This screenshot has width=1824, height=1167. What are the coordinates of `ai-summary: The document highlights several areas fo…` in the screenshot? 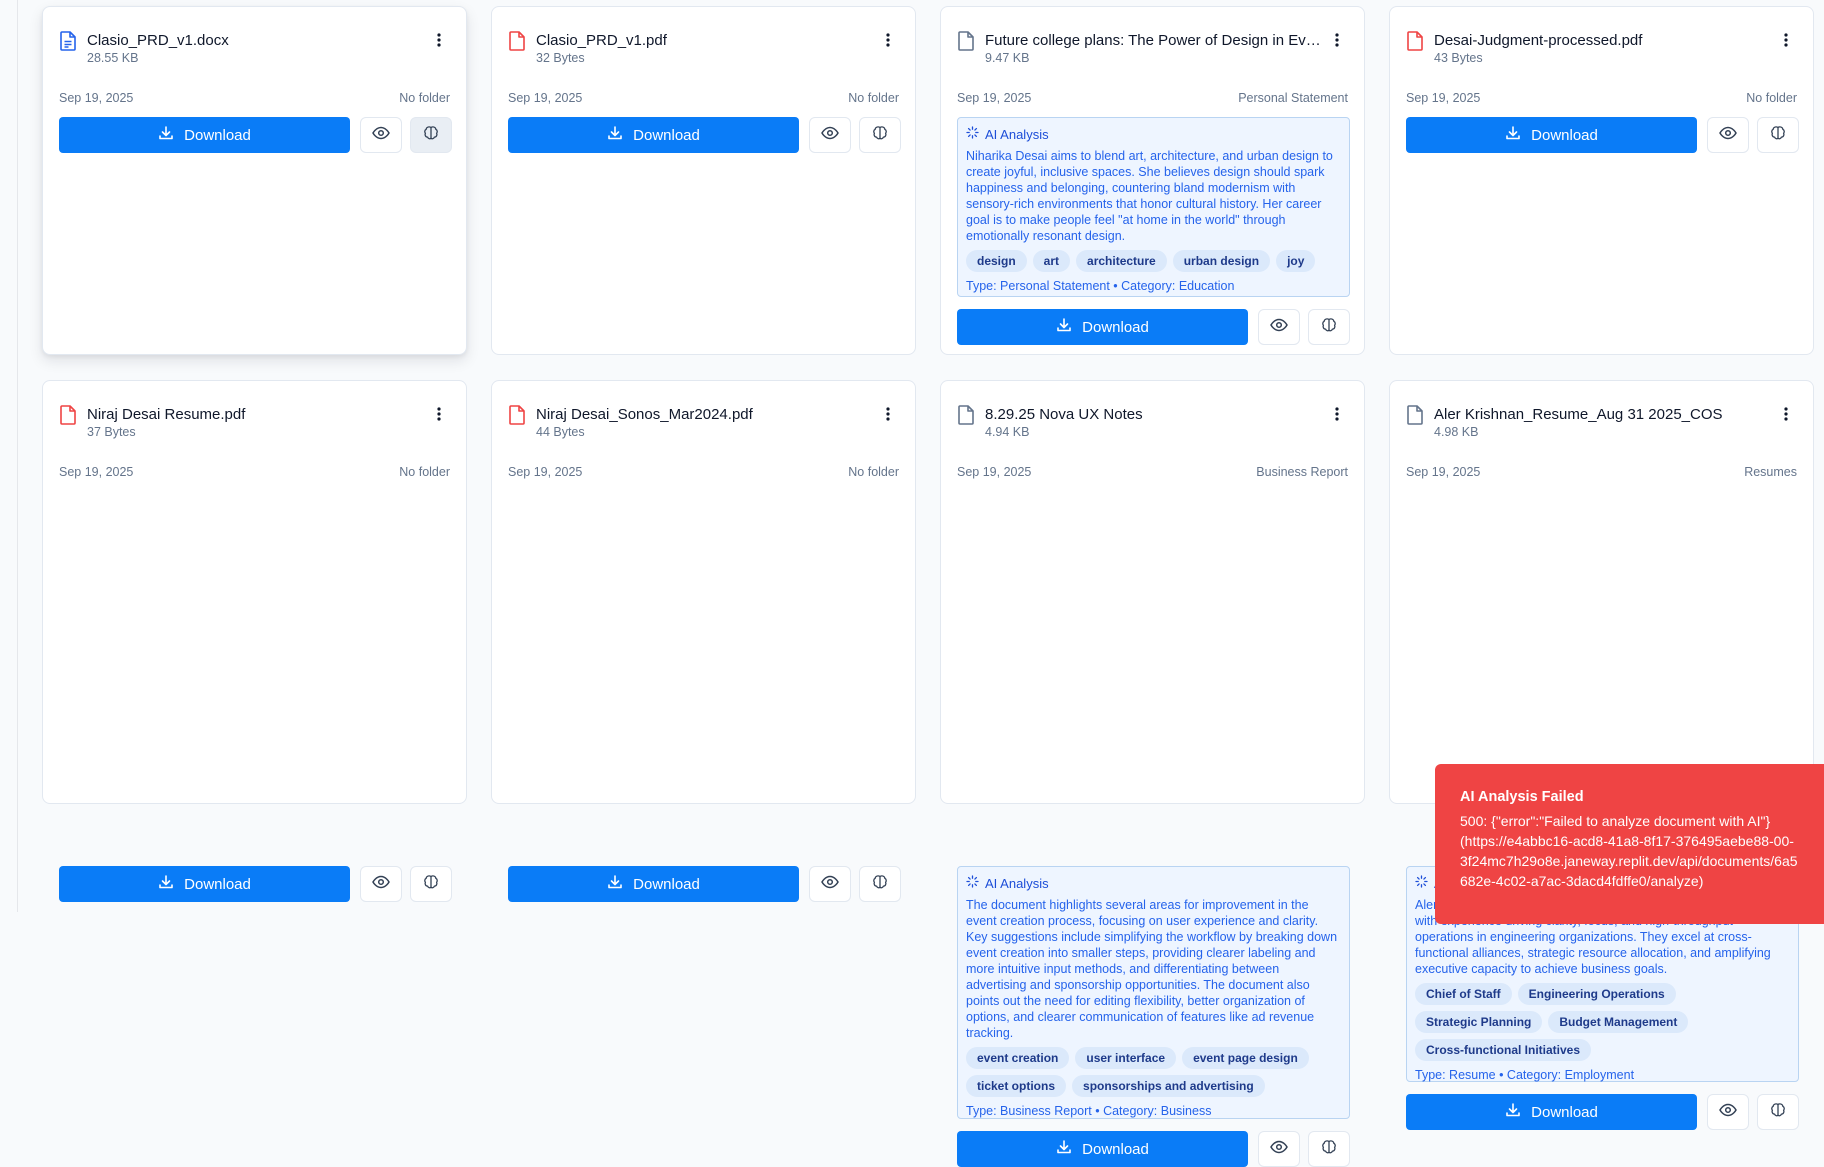 It's located at (1152, 969).